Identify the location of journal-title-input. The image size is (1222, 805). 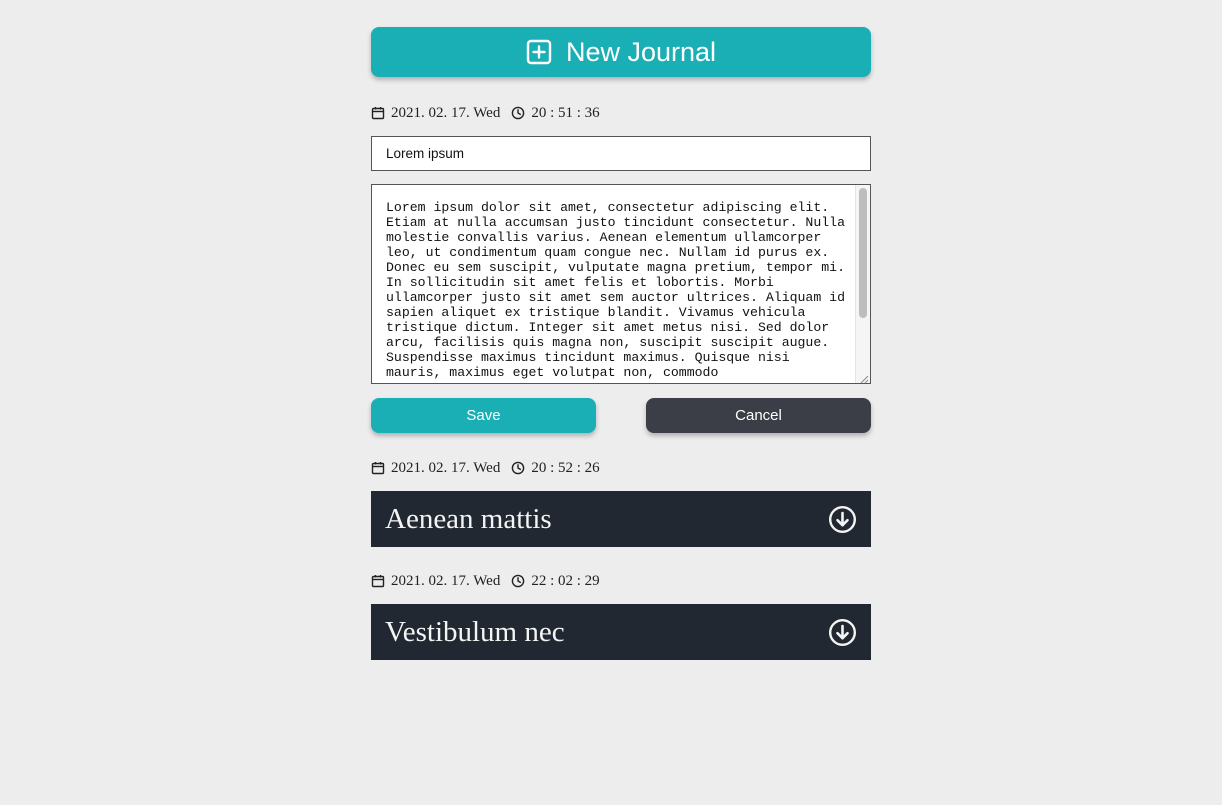
(621, 153).